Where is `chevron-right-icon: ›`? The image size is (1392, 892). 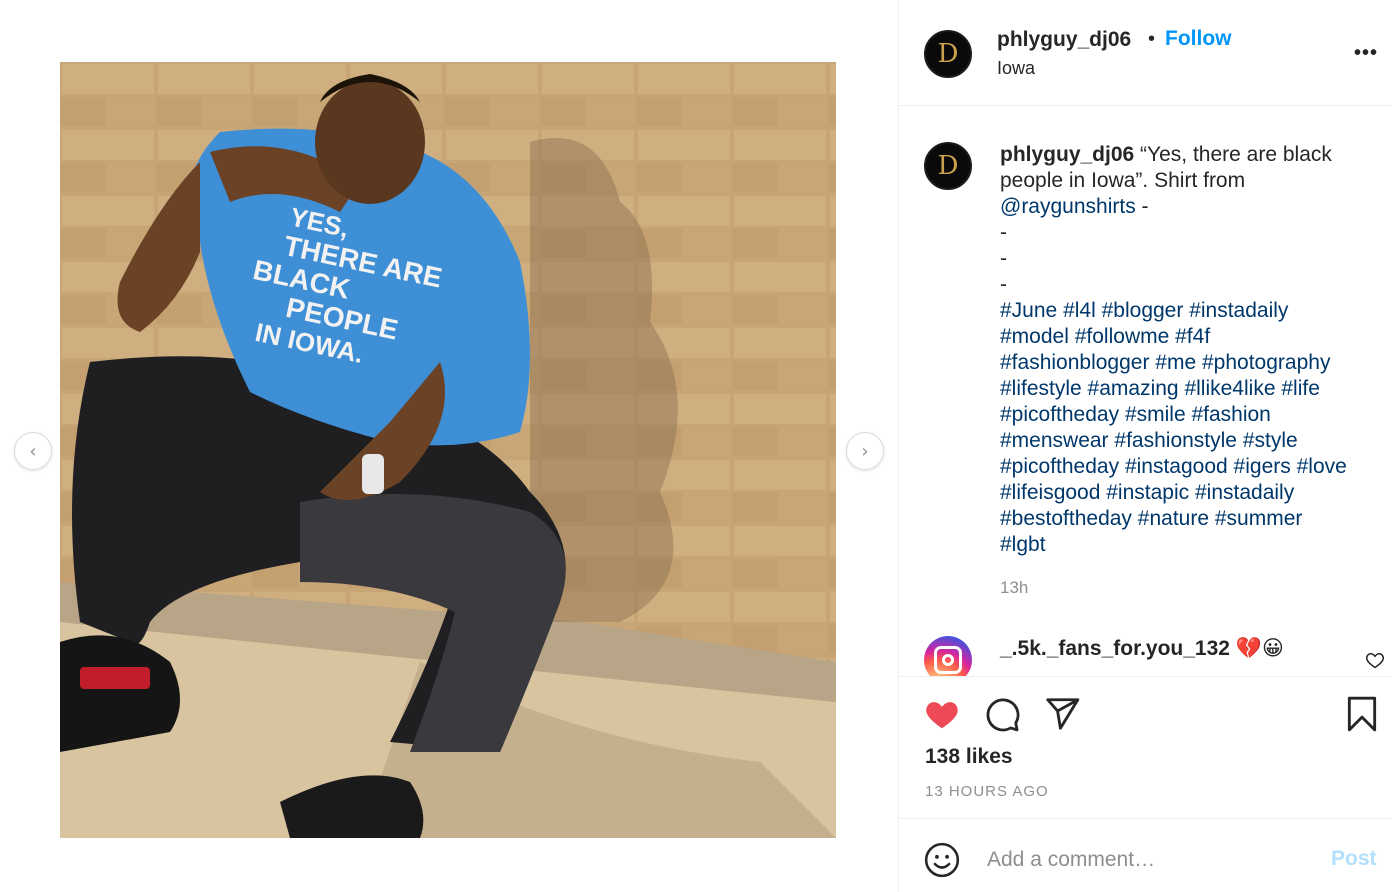 chevron-right-icon: › is located at coordinates (865, 451).